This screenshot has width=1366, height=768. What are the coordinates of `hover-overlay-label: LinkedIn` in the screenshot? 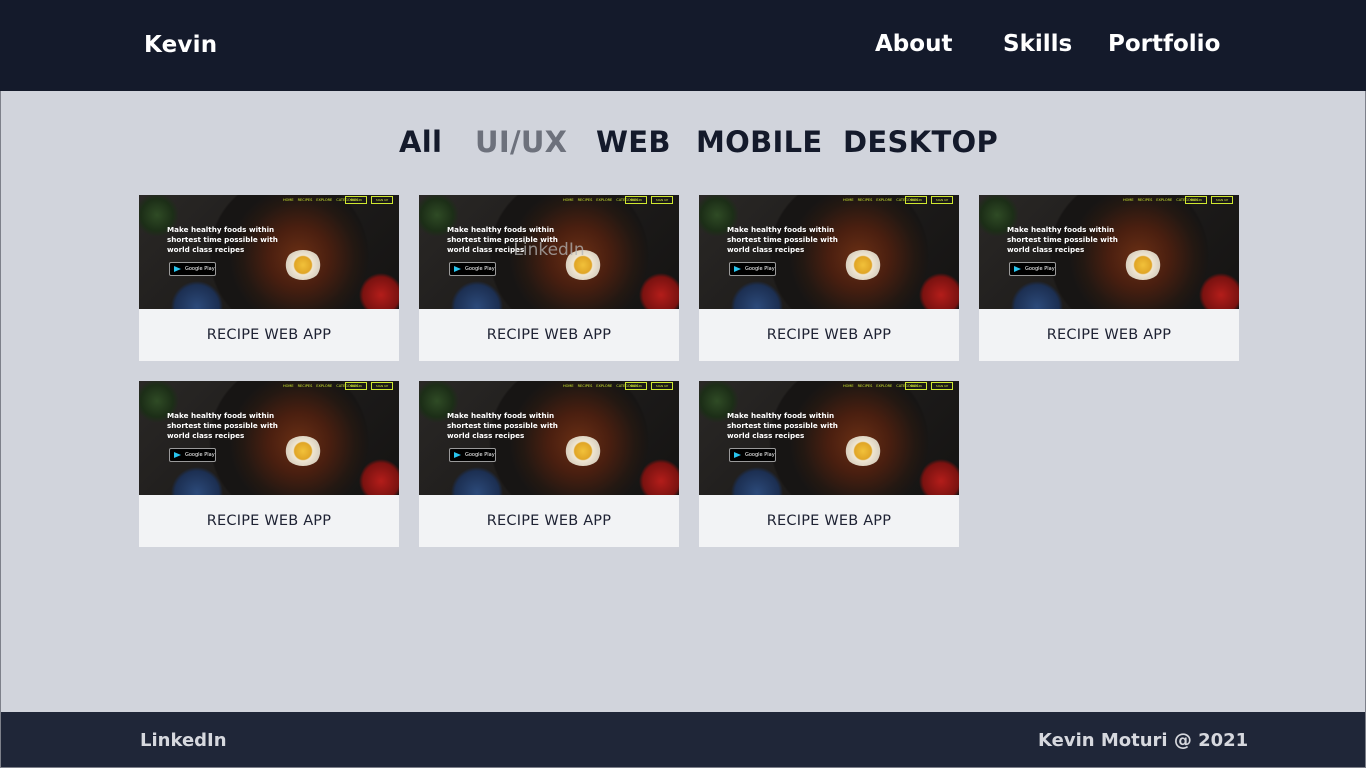 It's located at (549, 250).